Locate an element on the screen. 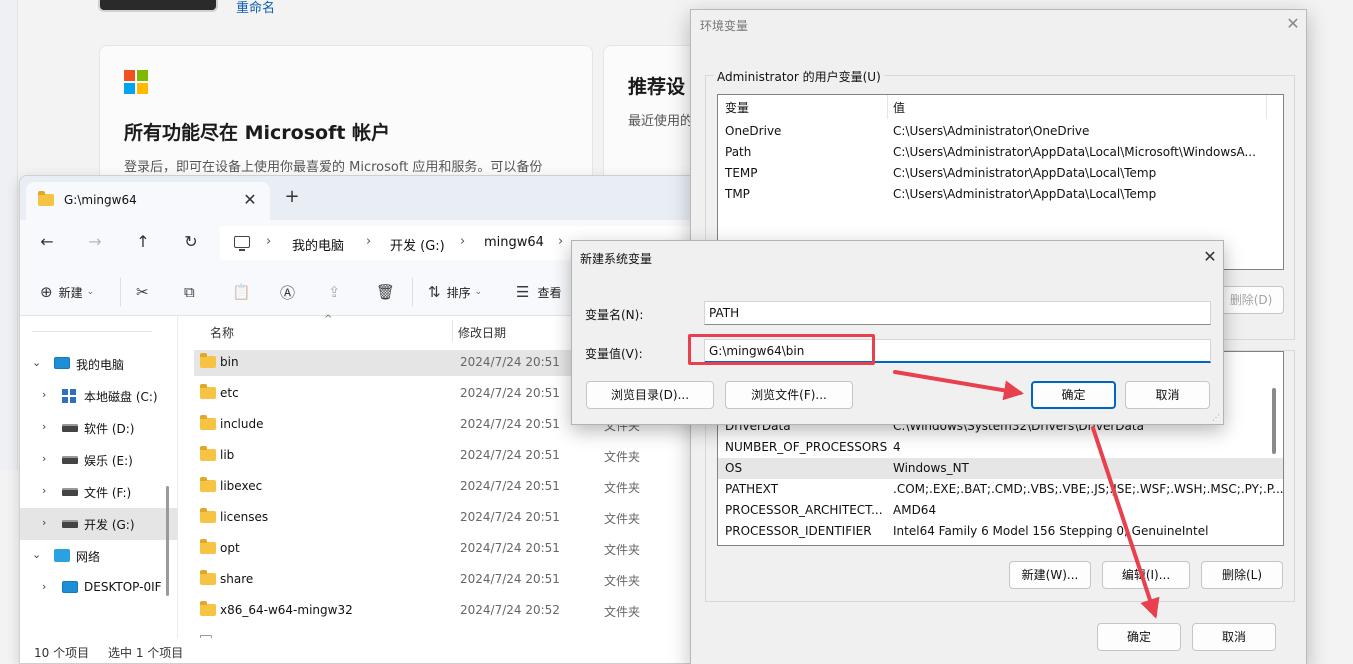  env-cancel-button: 取消 is located at coordinates (1234, 637).